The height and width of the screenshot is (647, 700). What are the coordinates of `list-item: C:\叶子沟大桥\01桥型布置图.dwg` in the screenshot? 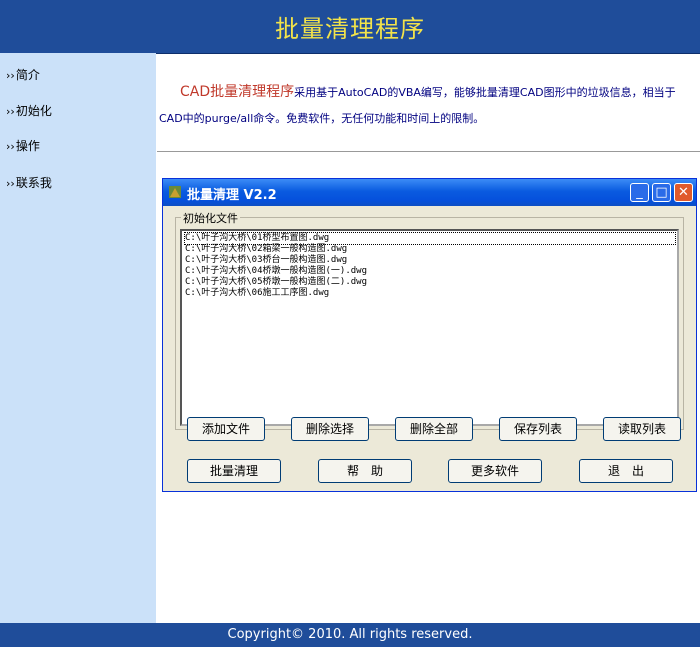 It's located at (430, 238).